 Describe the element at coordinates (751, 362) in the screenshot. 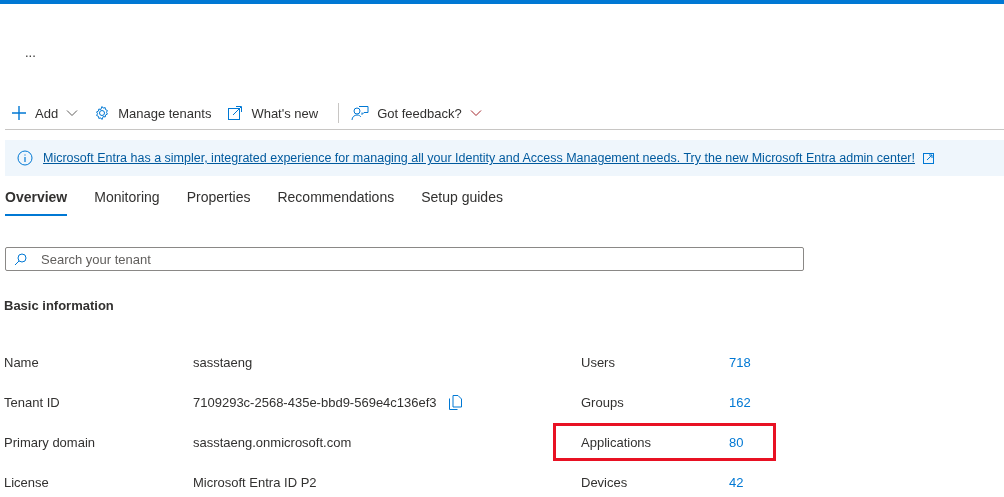

I see `stat-link: 718` at that location.